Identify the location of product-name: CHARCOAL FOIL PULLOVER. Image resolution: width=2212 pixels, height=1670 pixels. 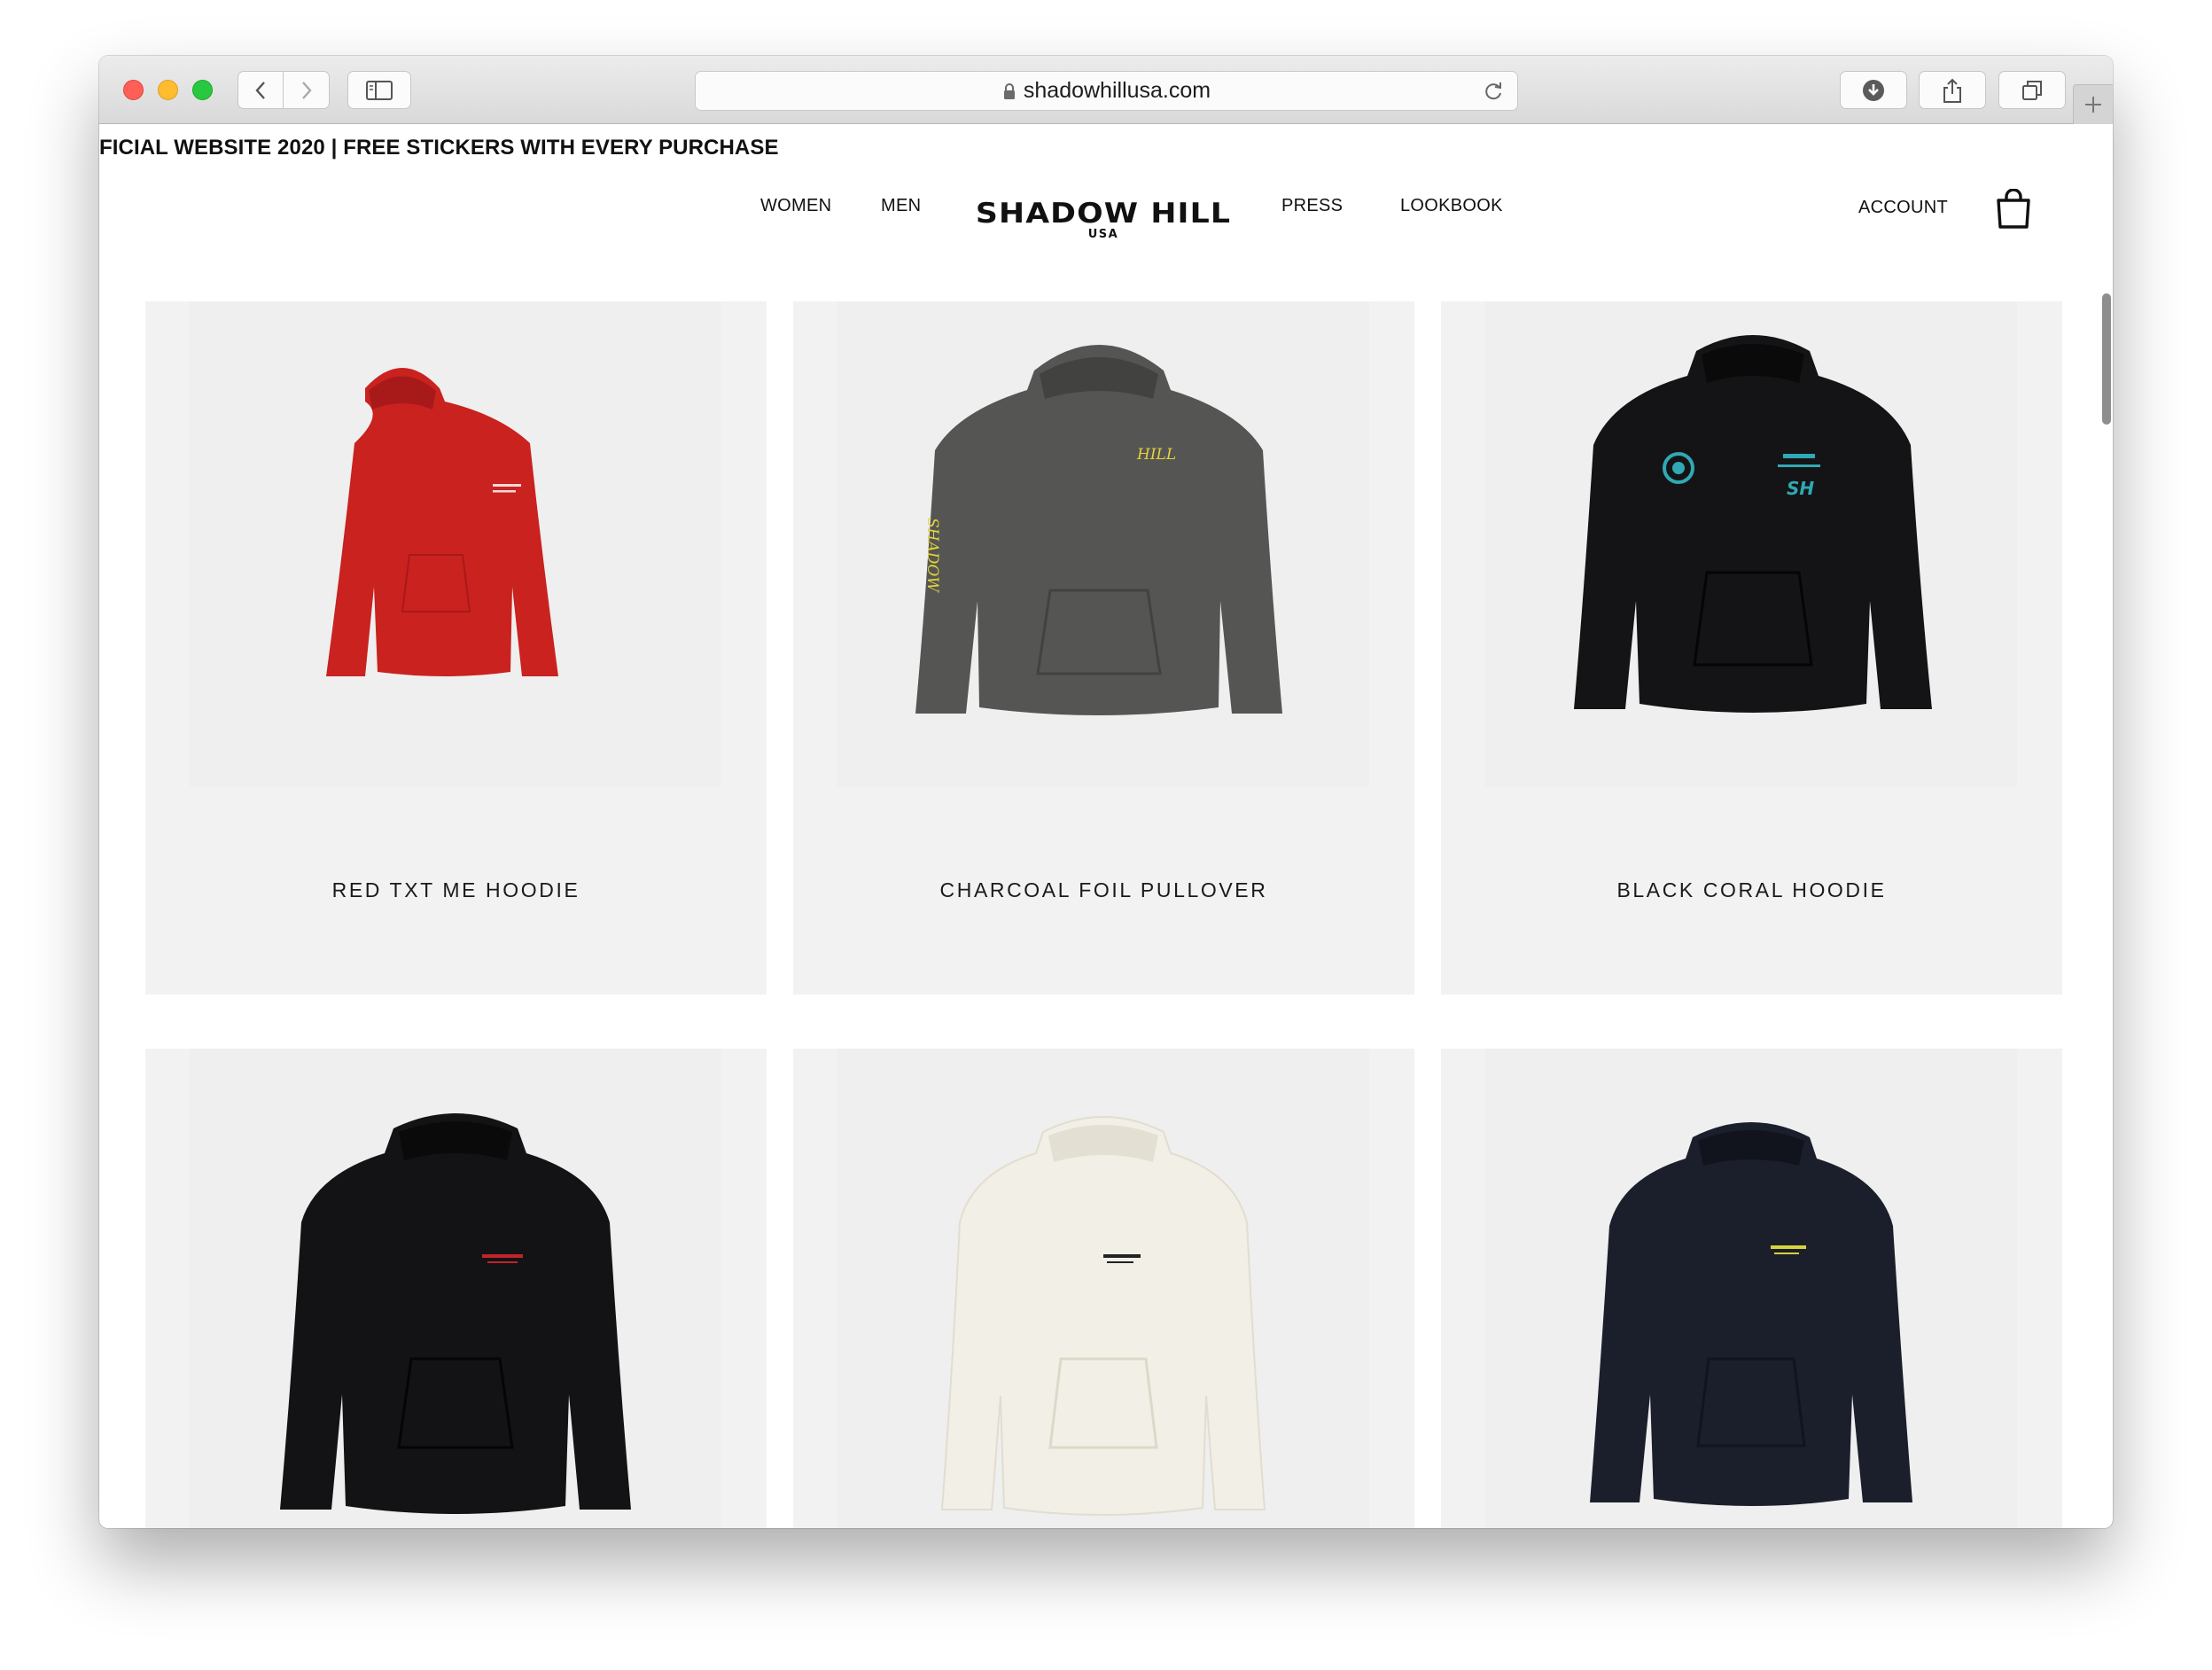
(1103, 890).